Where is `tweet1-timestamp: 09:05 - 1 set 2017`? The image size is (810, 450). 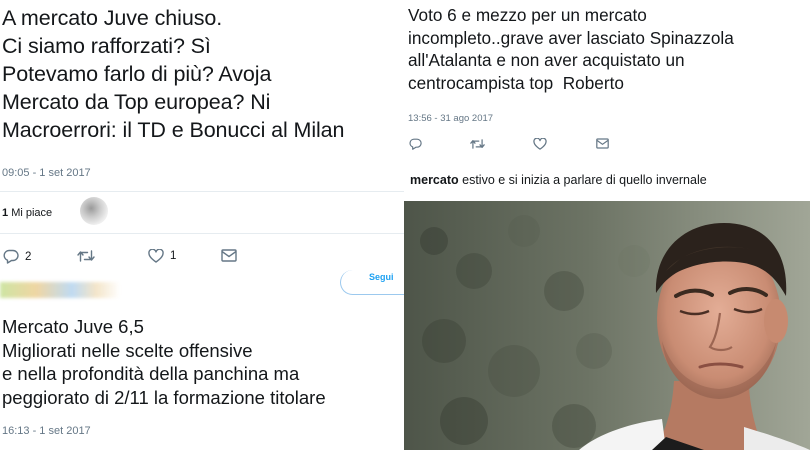 tweet1-timestamp: 09:05 - 1 set 2017 is located at coordinates (46, 173).